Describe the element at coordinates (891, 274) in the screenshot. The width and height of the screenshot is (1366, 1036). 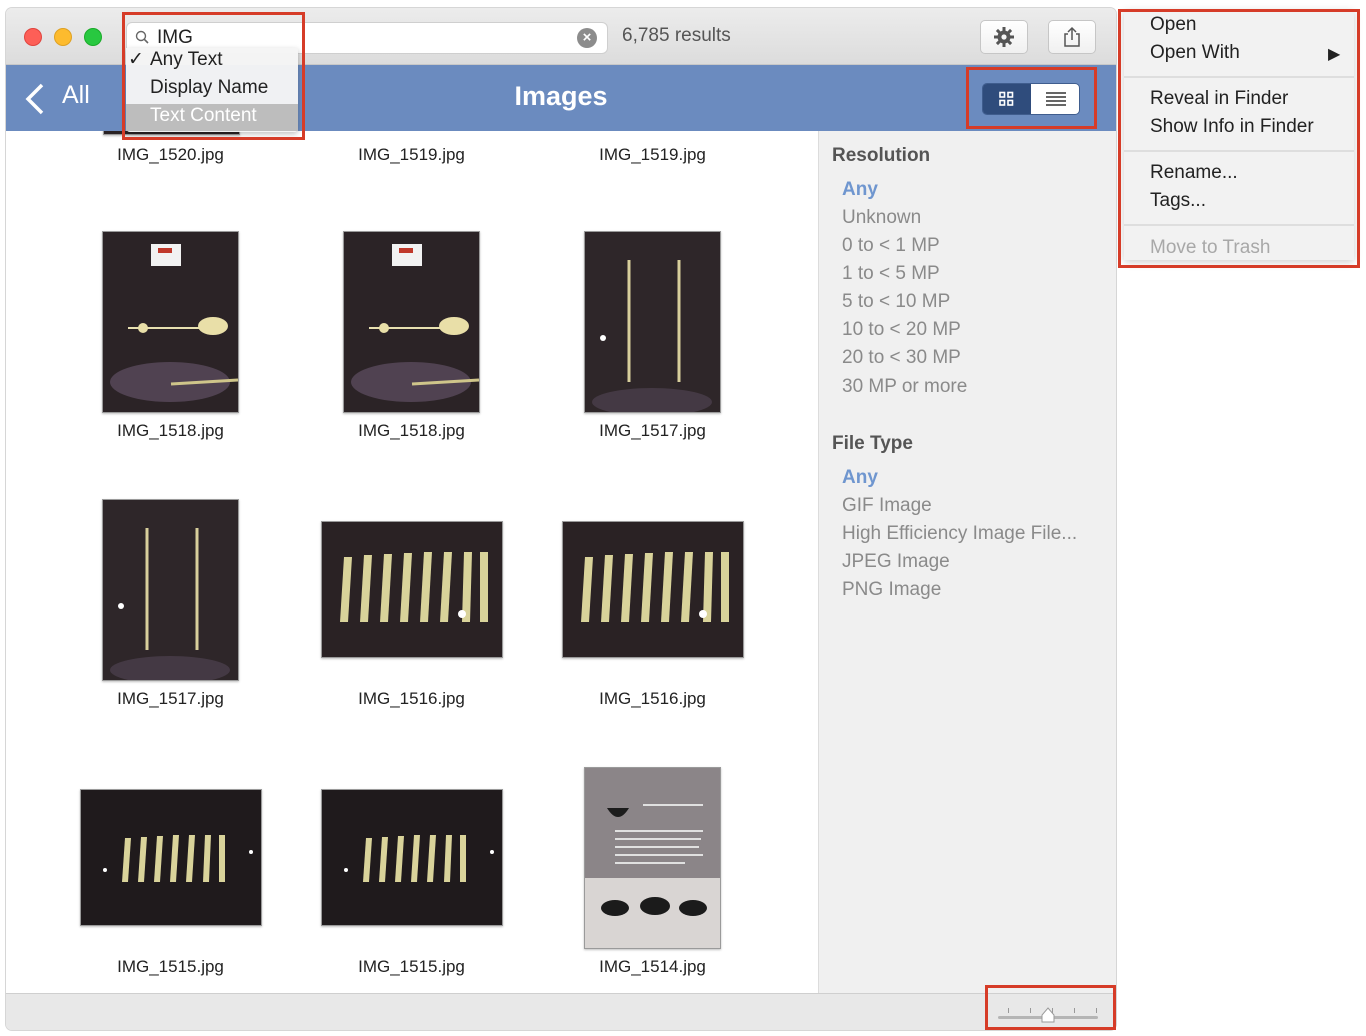
I see `resolution-filter-1-5mp: 1 to < 5 MP` at that location.